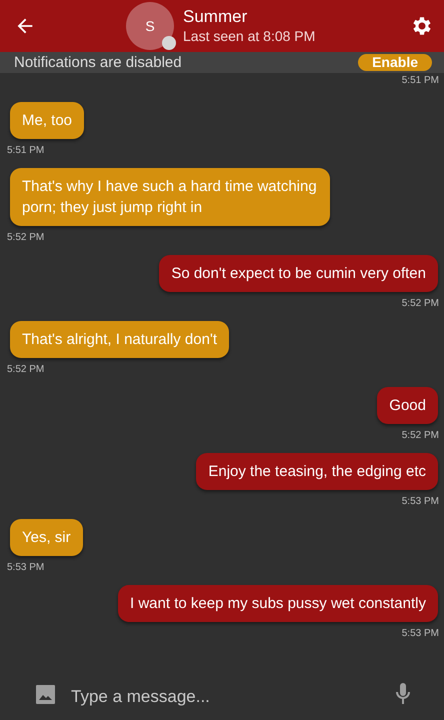  Describe the element at coordinates (150, 26) in the screenshot. I see `avatar-initial: S` at that location.